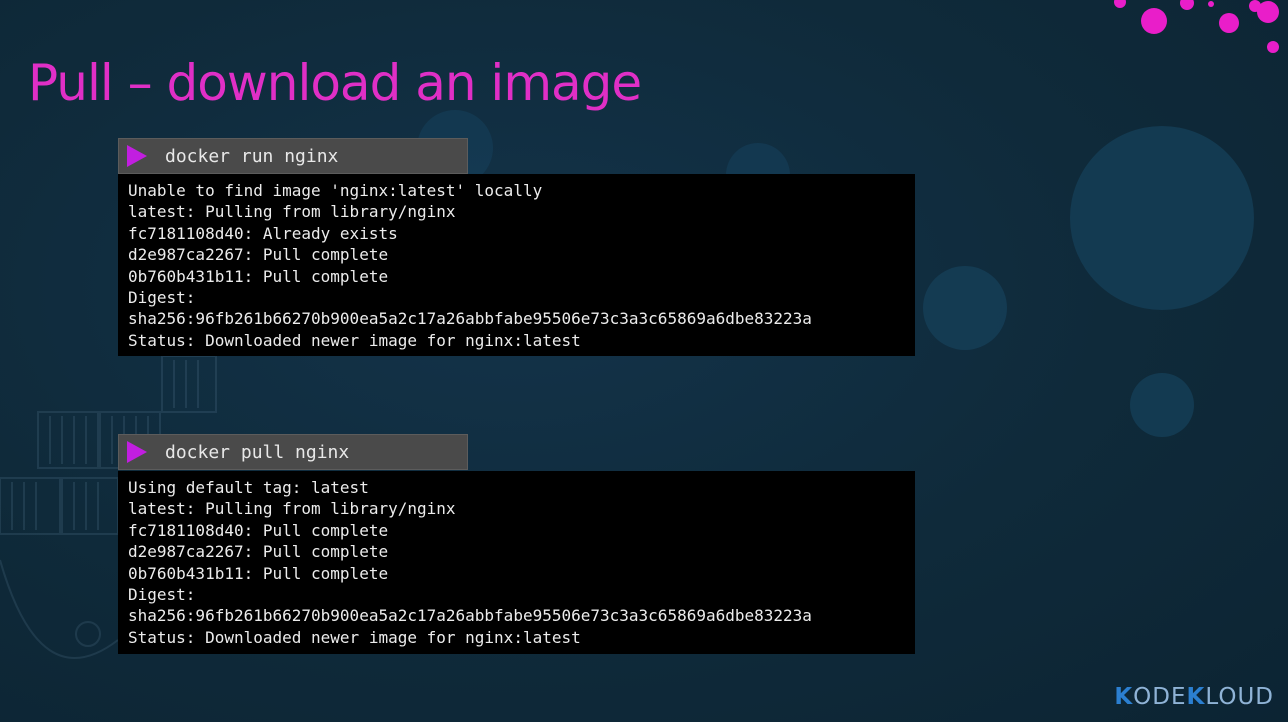 Image resolution: width=1288 pixels, height=722 pixels. I want to click on terminal-line: fc7181108d40: Already exists, so click(263, 233).